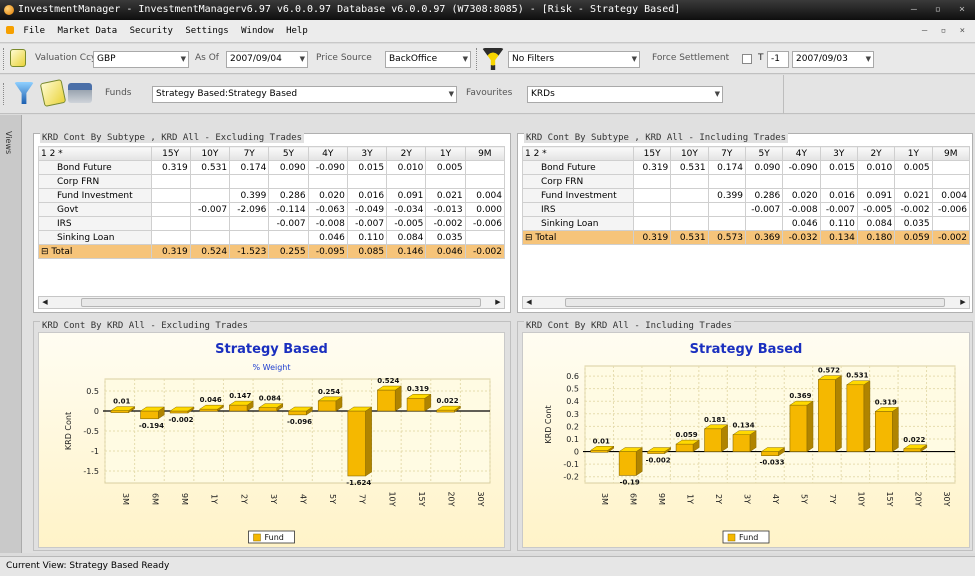 The width and height of the screenshot is (975, 576). What do you see at coordinates (493, 59) in the screenshot?
I see `filter-icon` at bounding box center [493, 59].